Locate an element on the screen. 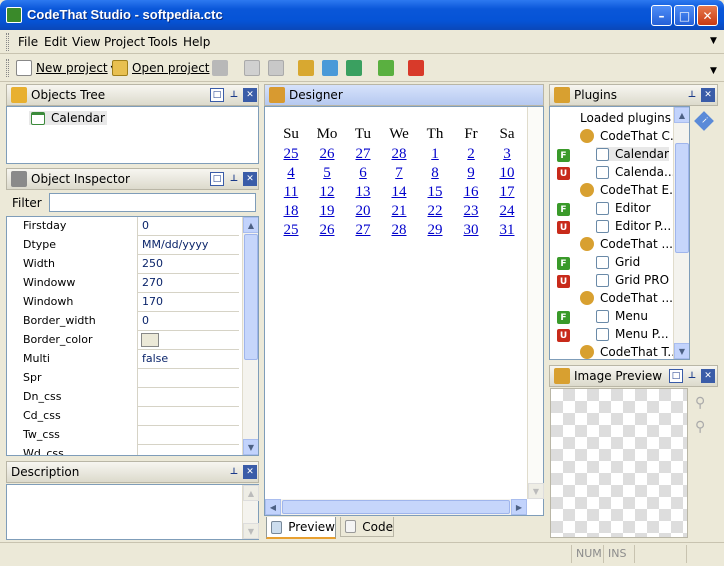 This screenshot has width=724, height=566. calendar-day-link: 12 is located at coordinates (327, 192).